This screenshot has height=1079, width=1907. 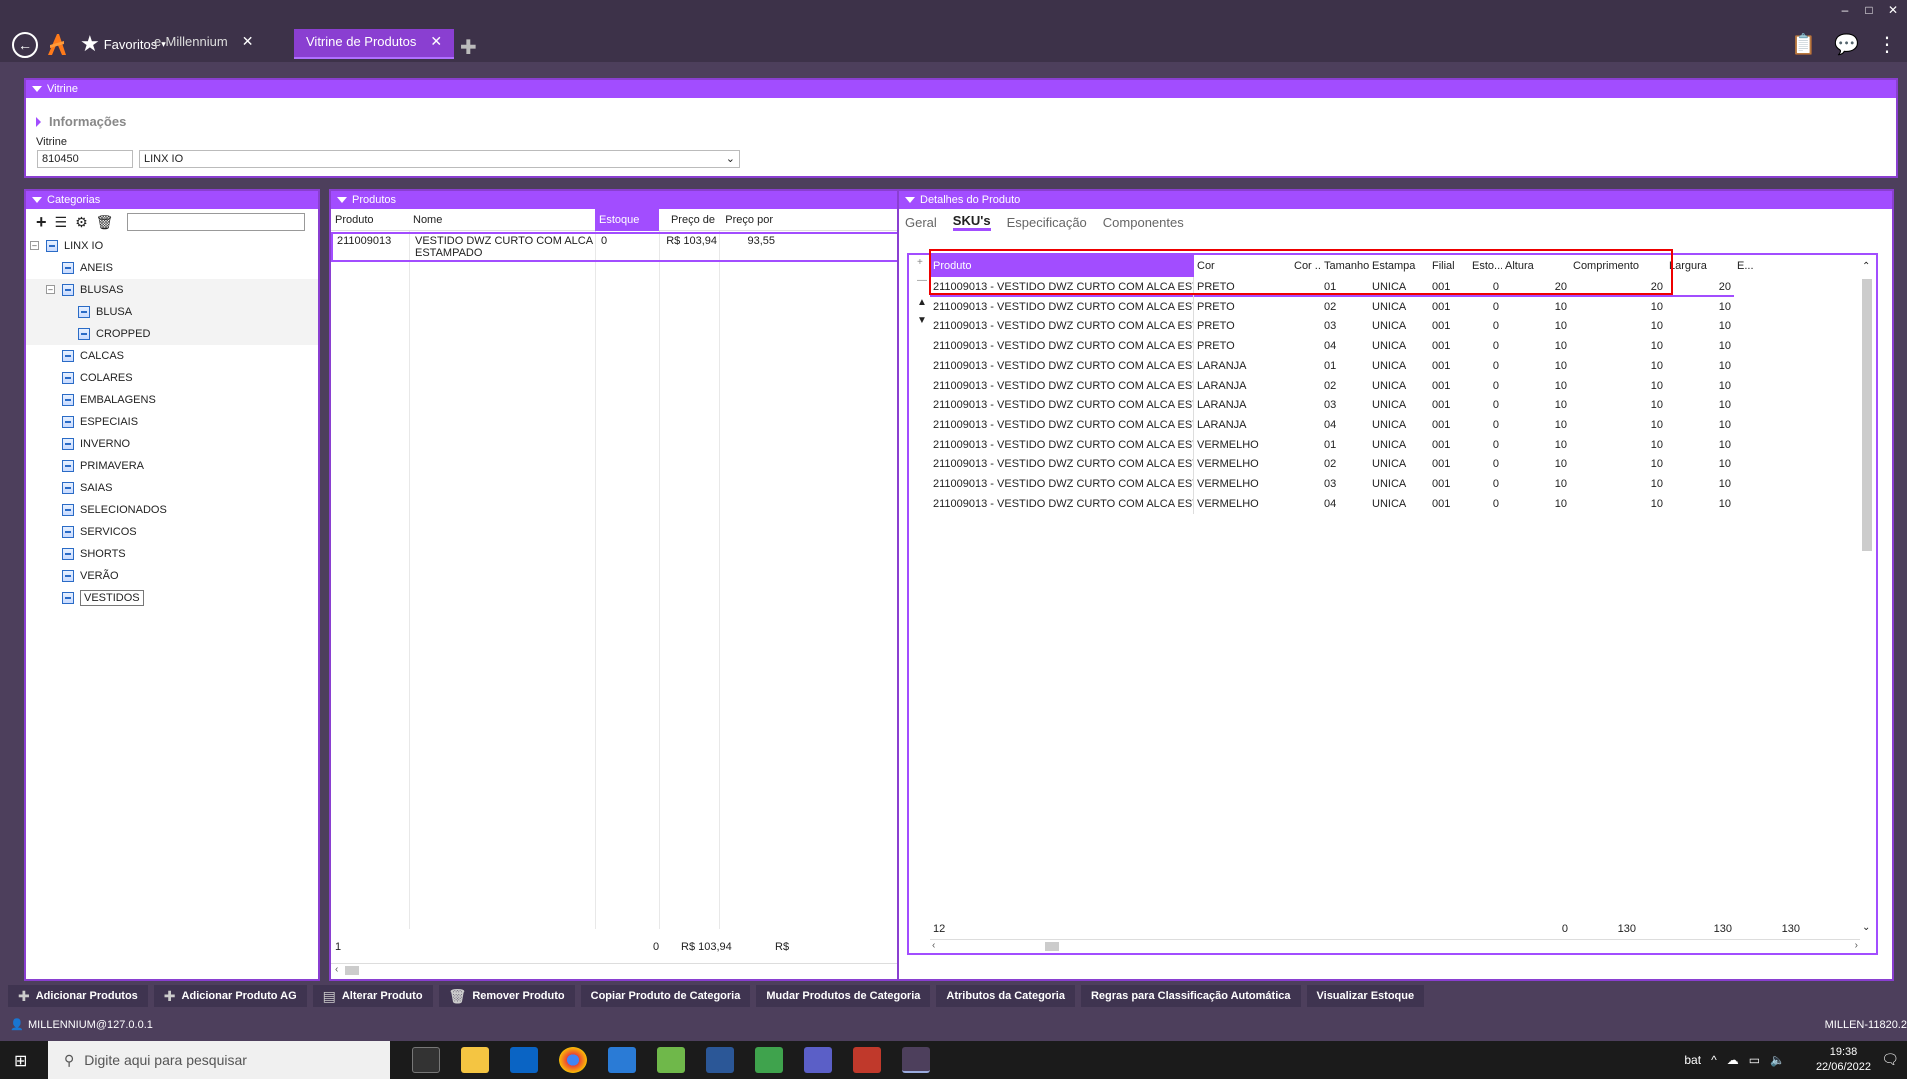 What do you see at coordinates (922, 302) in the screenshot?
I see `move-up-icon: ▲` at bounding box center [922, 302].